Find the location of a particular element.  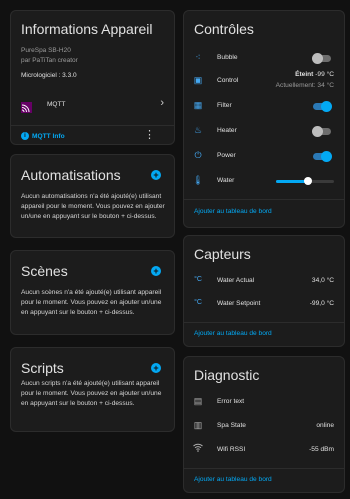

scripts-title: Scripts is located at coordinates (42, 368).